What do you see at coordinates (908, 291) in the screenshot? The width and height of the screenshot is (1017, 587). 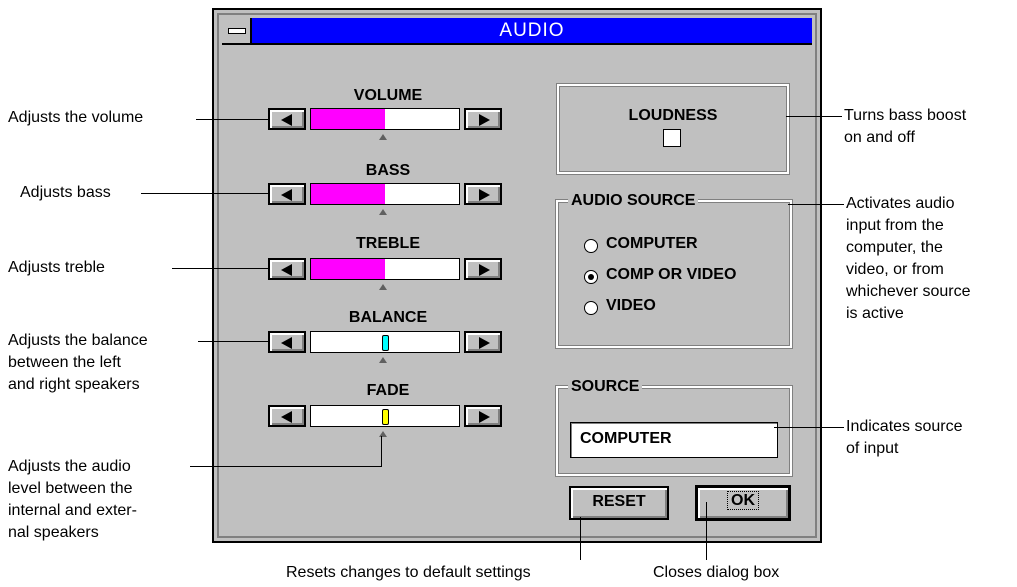 I see `annotation-audio-source-line-5: whichever source` at bounding box center [908, 291].